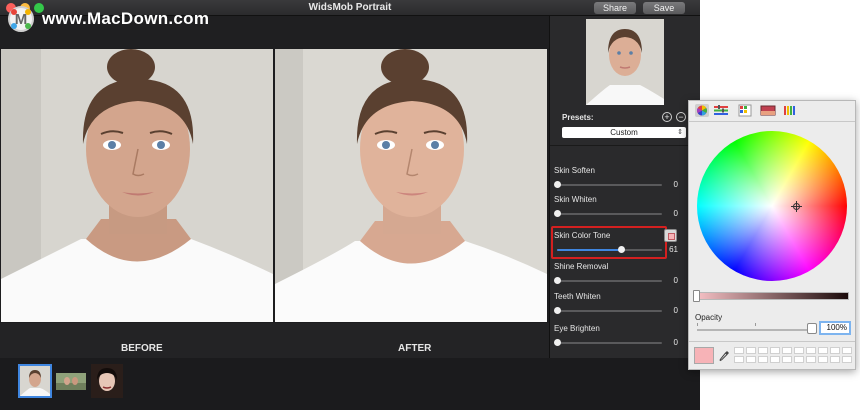 This screenshot has height=410, width=860. Describe the element at coordinates (667, 117) in the screenshot. I see `plus-circle-icon: +` at that location.